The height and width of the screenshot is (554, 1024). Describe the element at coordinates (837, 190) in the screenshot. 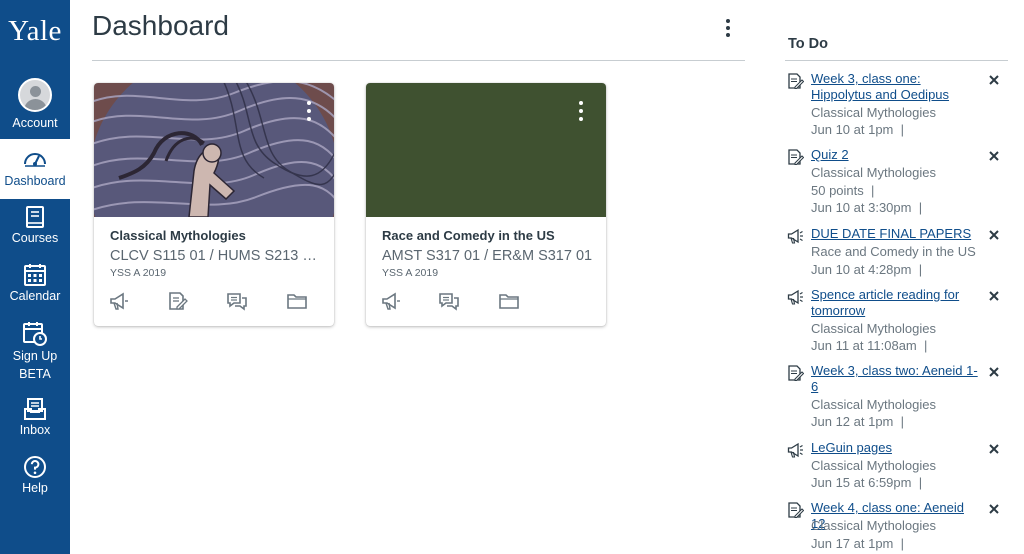

I see `todo-item-points-value: 50 points` at that location.